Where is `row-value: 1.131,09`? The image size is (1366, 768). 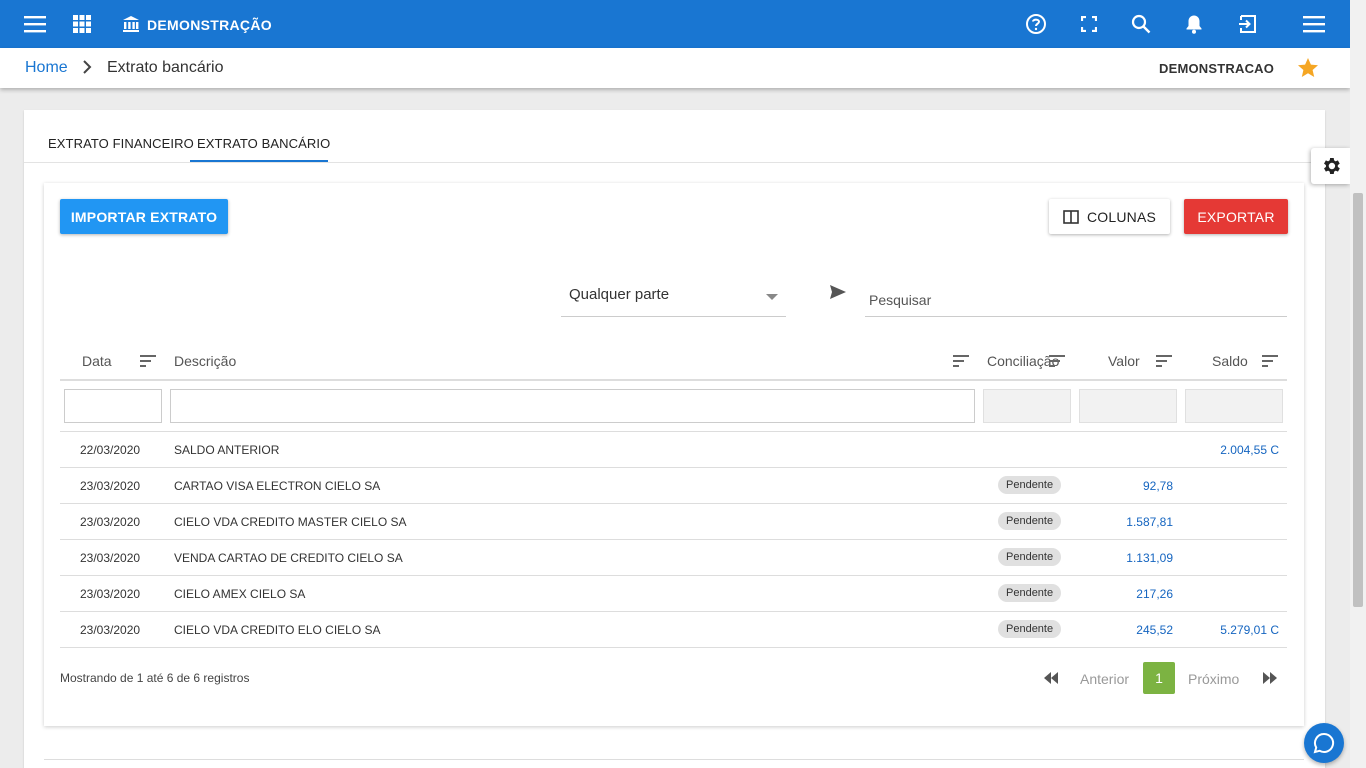
row-value: 1.131,09 is located at coordinates (1149, 558).